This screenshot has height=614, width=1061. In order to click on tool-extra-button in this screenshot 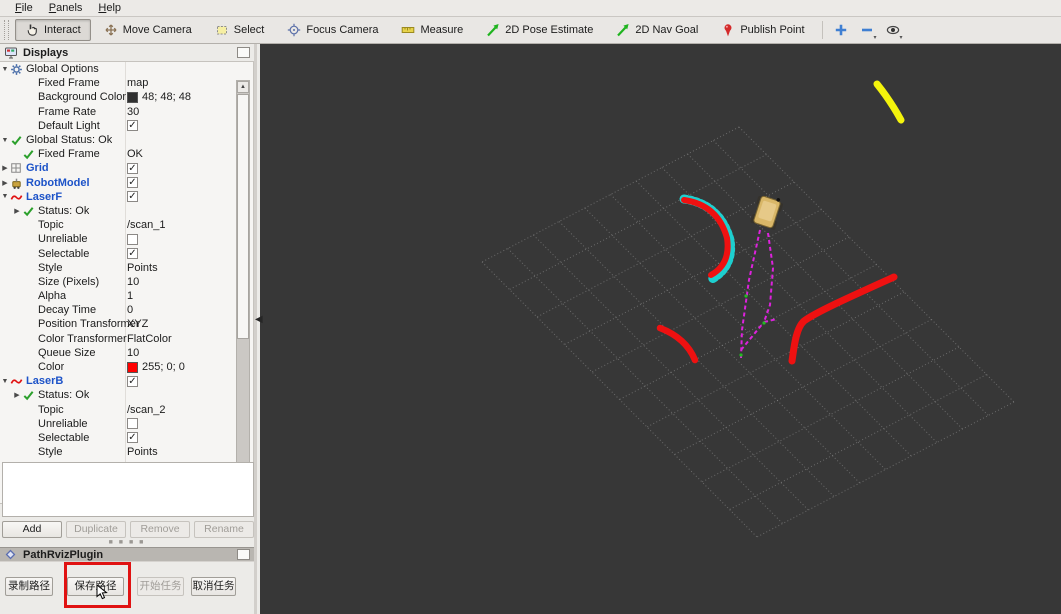, I will do `click(841, 30)`.